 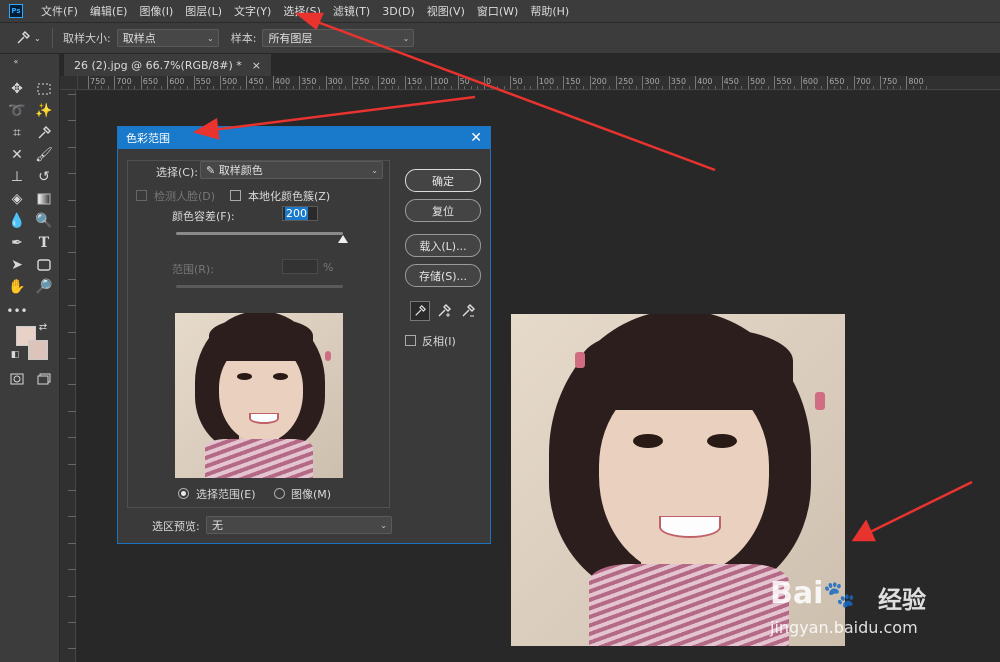 What do you see at coordinates (235, 195) in the screenshot?
I see `localized-color-clusters-checkbox` at bounding box center [235, 195].